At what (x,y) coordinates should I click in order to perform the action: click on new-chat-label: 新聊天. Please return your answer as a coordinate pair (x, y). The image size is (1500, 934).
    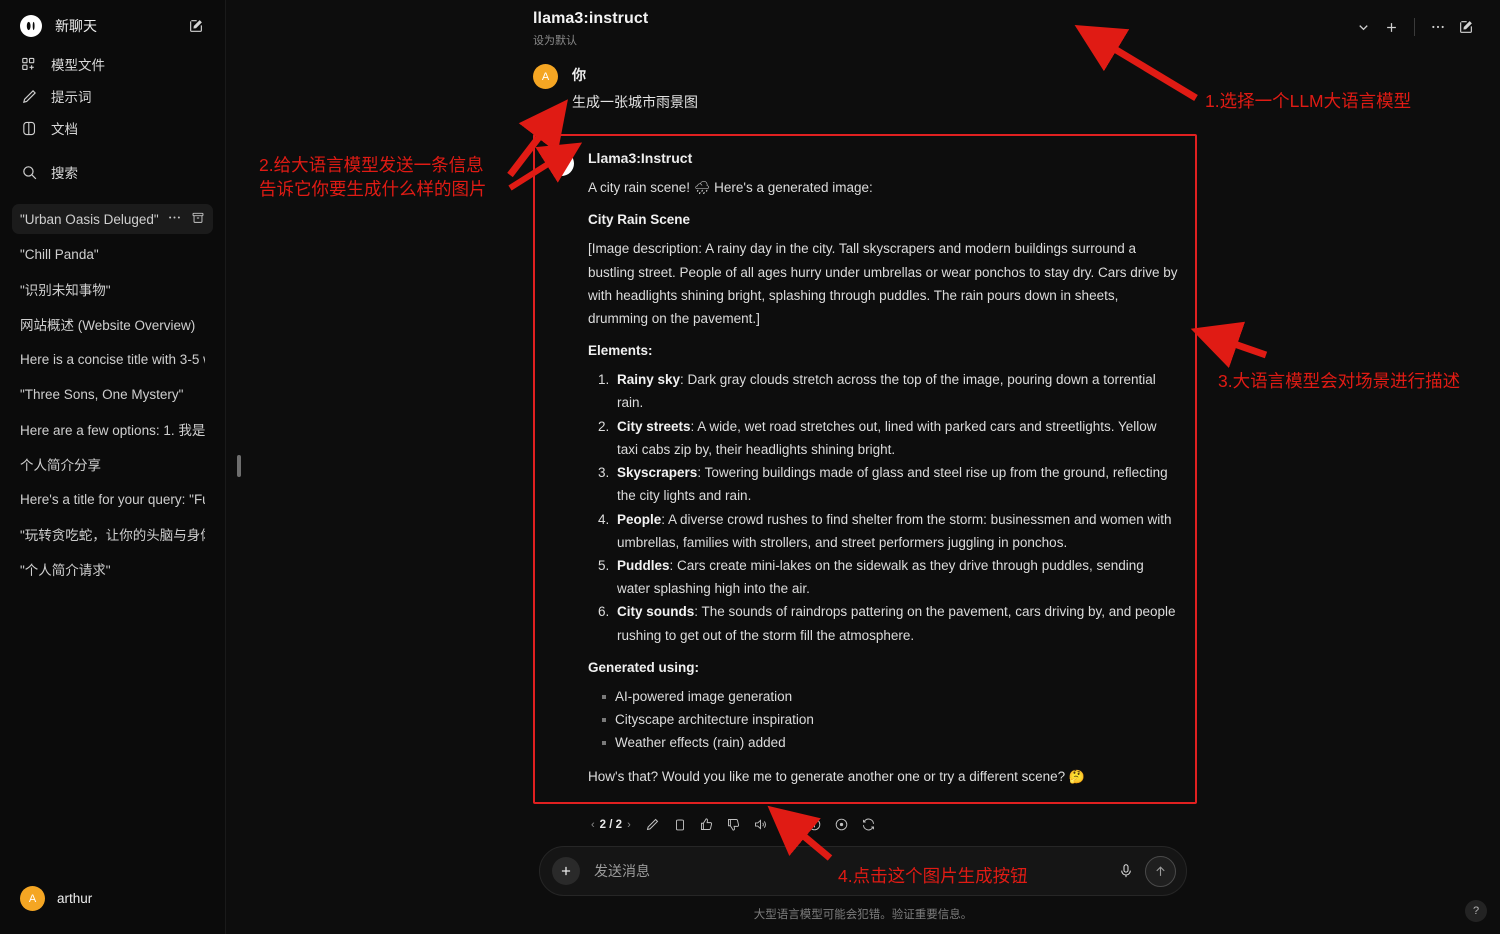
    Looking at the image, I should click on (76, 26).